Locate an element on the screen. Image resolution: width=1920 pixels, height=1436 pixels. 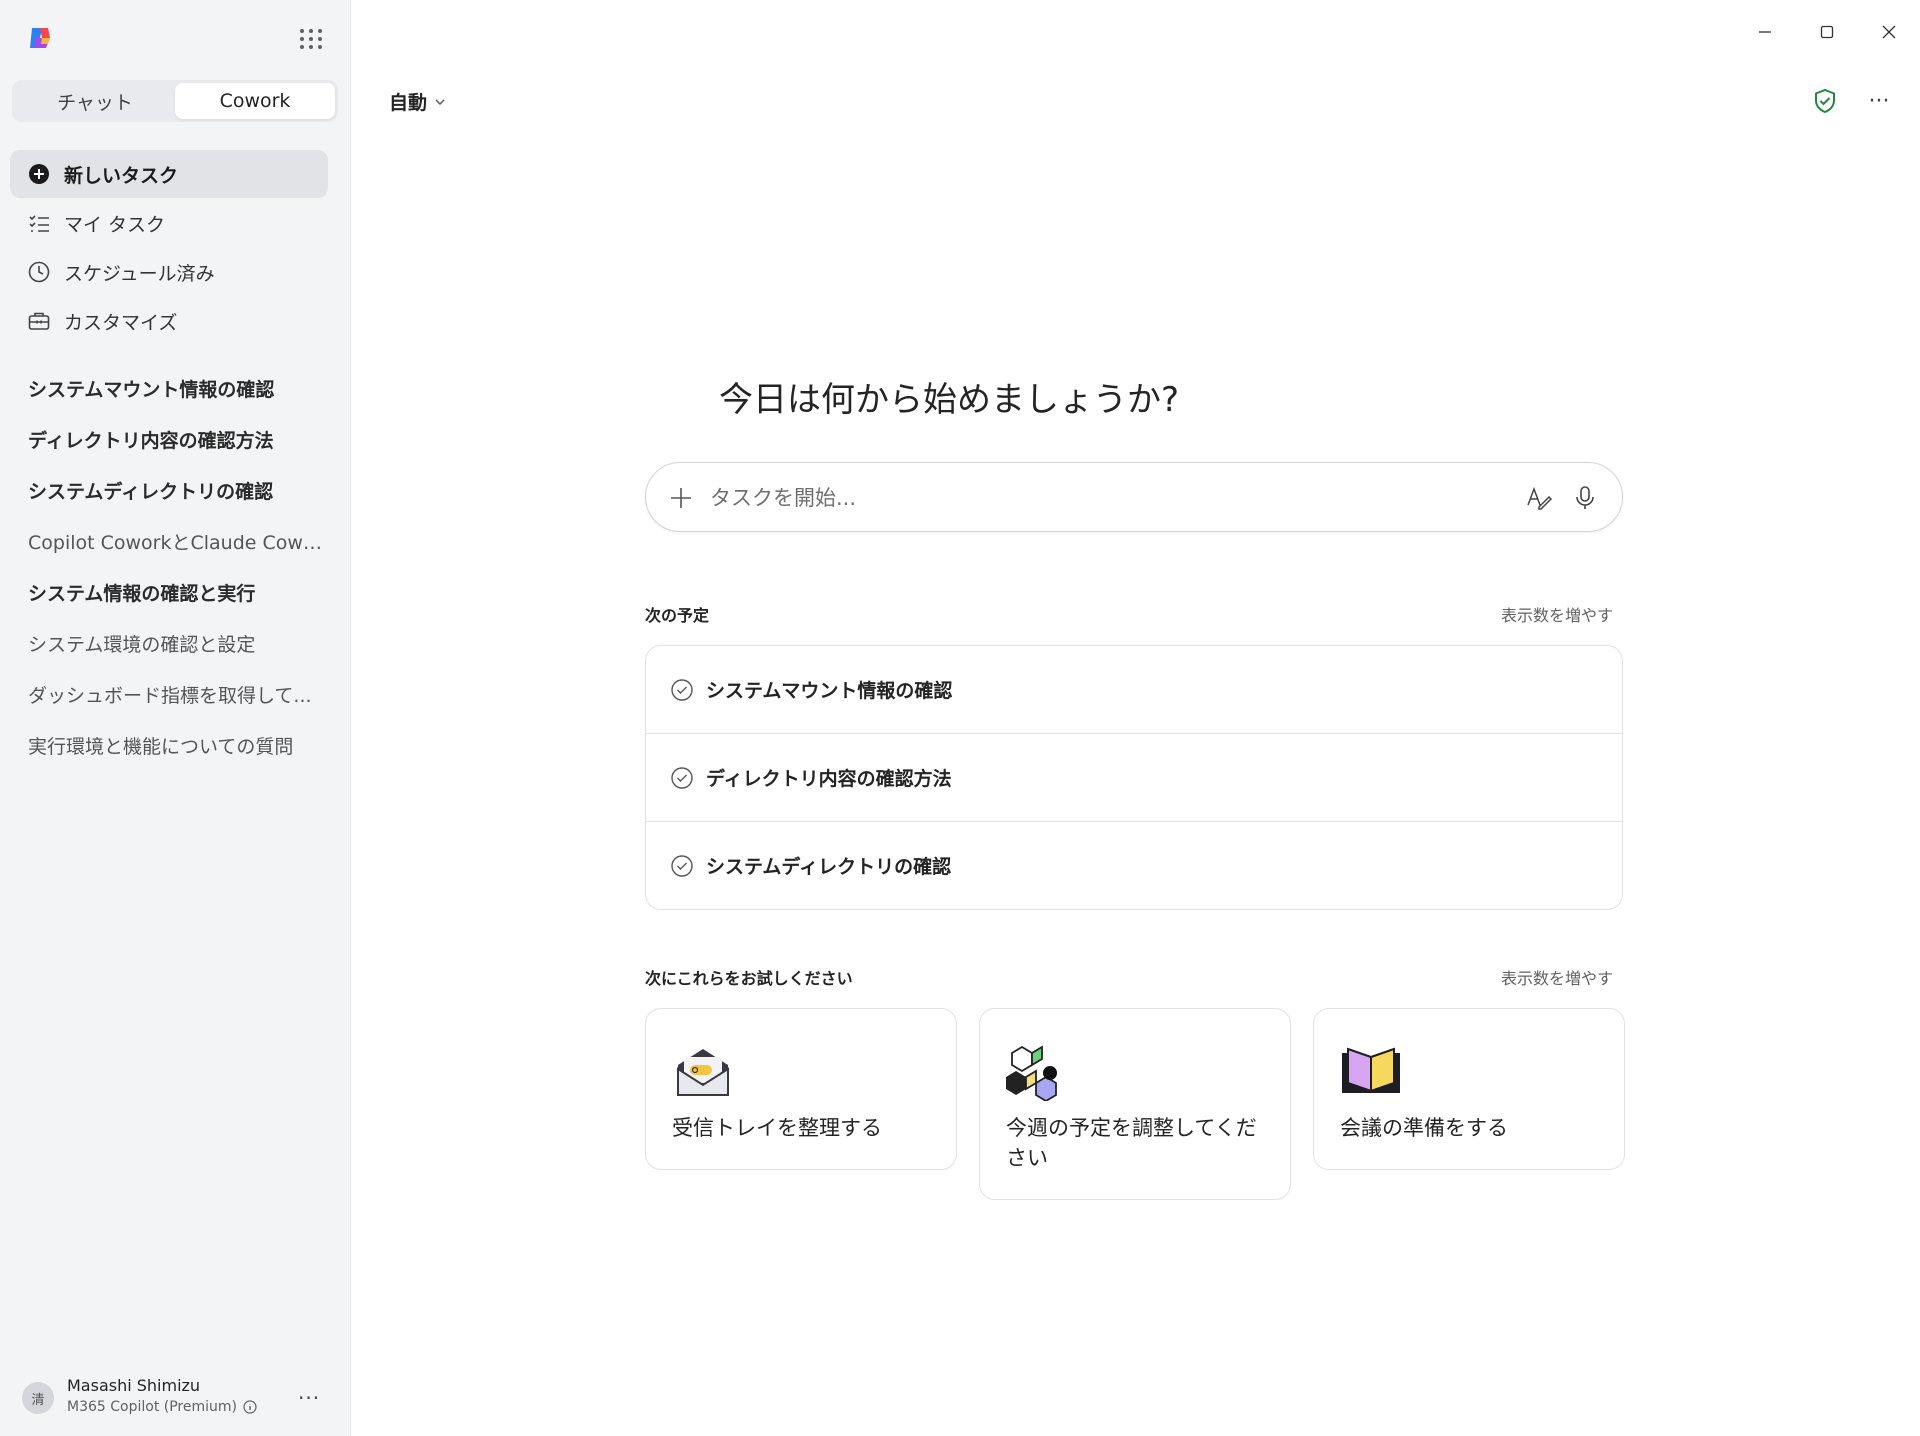
user-plan: M365 Copilot (Premium) is located at coordinates (162, 1407).